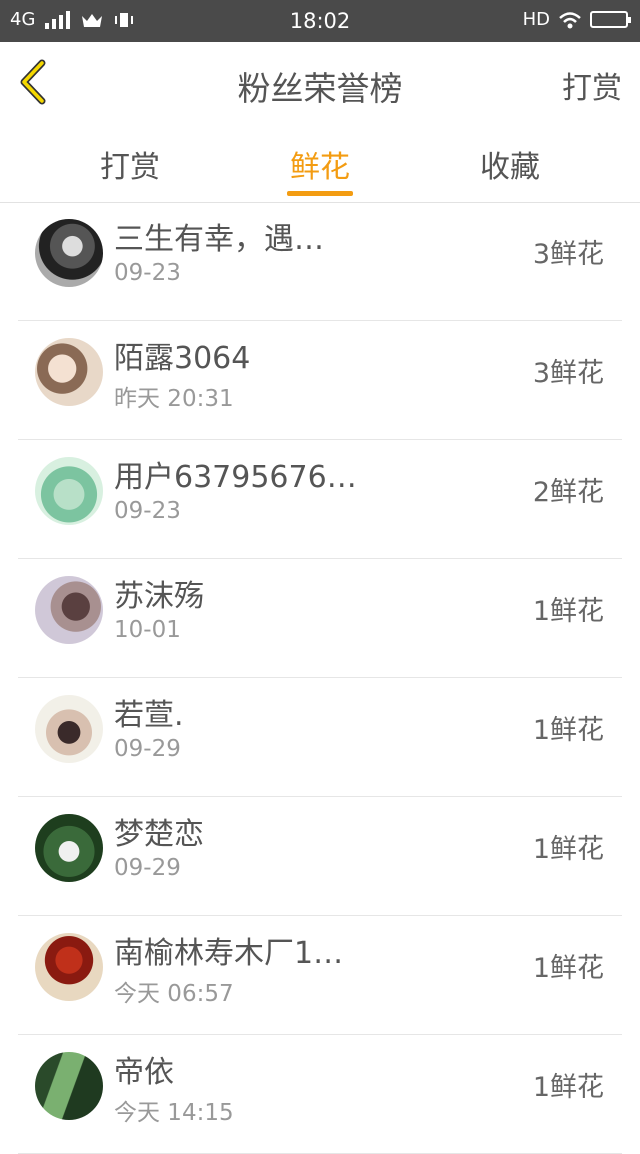  What do you see at coordinates (182, 358) in the screenshot?
I see `fan-name: 陌露3064` at bounding box center [182, 358].